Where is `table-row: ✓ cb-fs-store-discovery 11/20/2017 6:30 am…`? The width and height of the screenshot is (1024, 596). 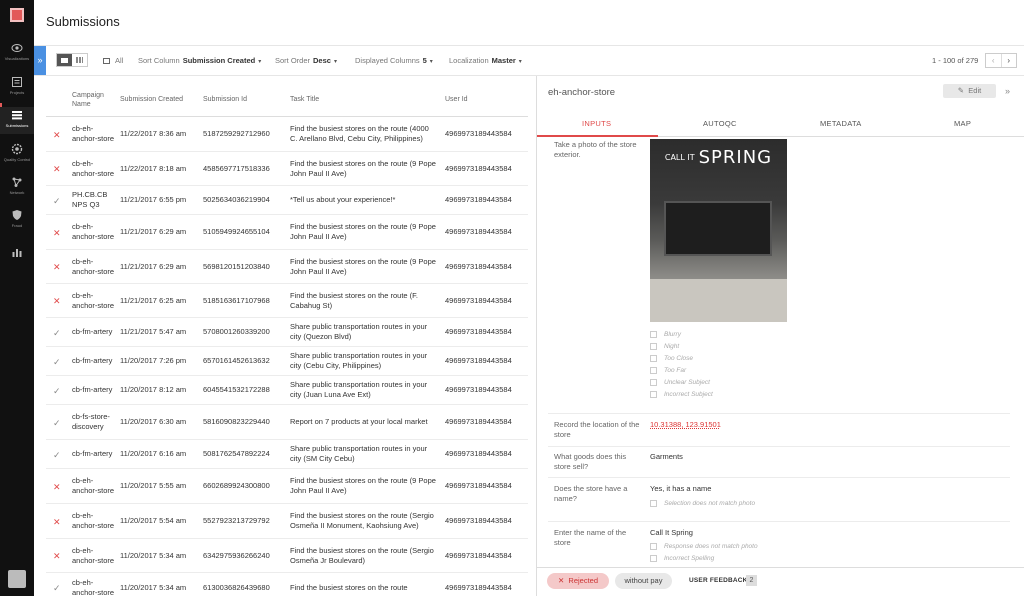 table-row: ✓ cb-fs-store-discovery 11/20/2017 6:30 am… is located at coordinates (287, 422).